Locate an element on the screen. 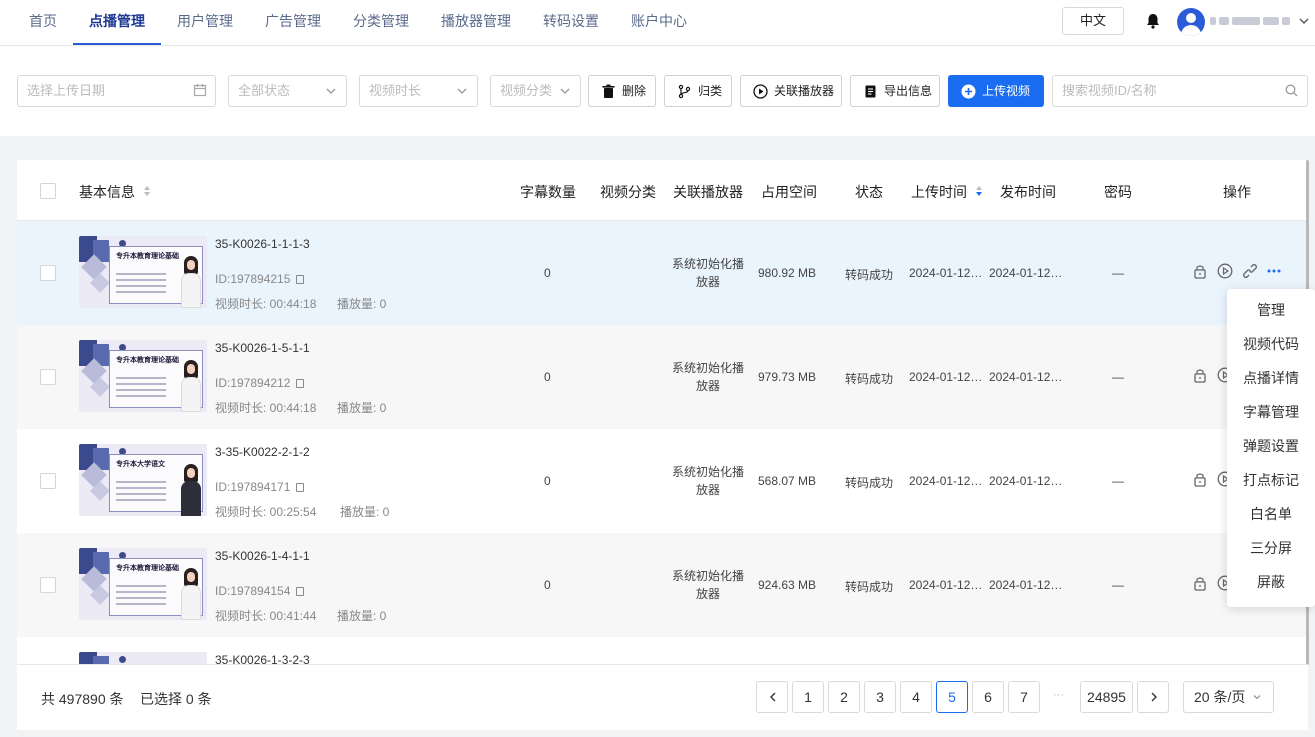 The width and height of the screenshot is (1315, 737). play-circle-icon is located at coordinates (1225, 271).